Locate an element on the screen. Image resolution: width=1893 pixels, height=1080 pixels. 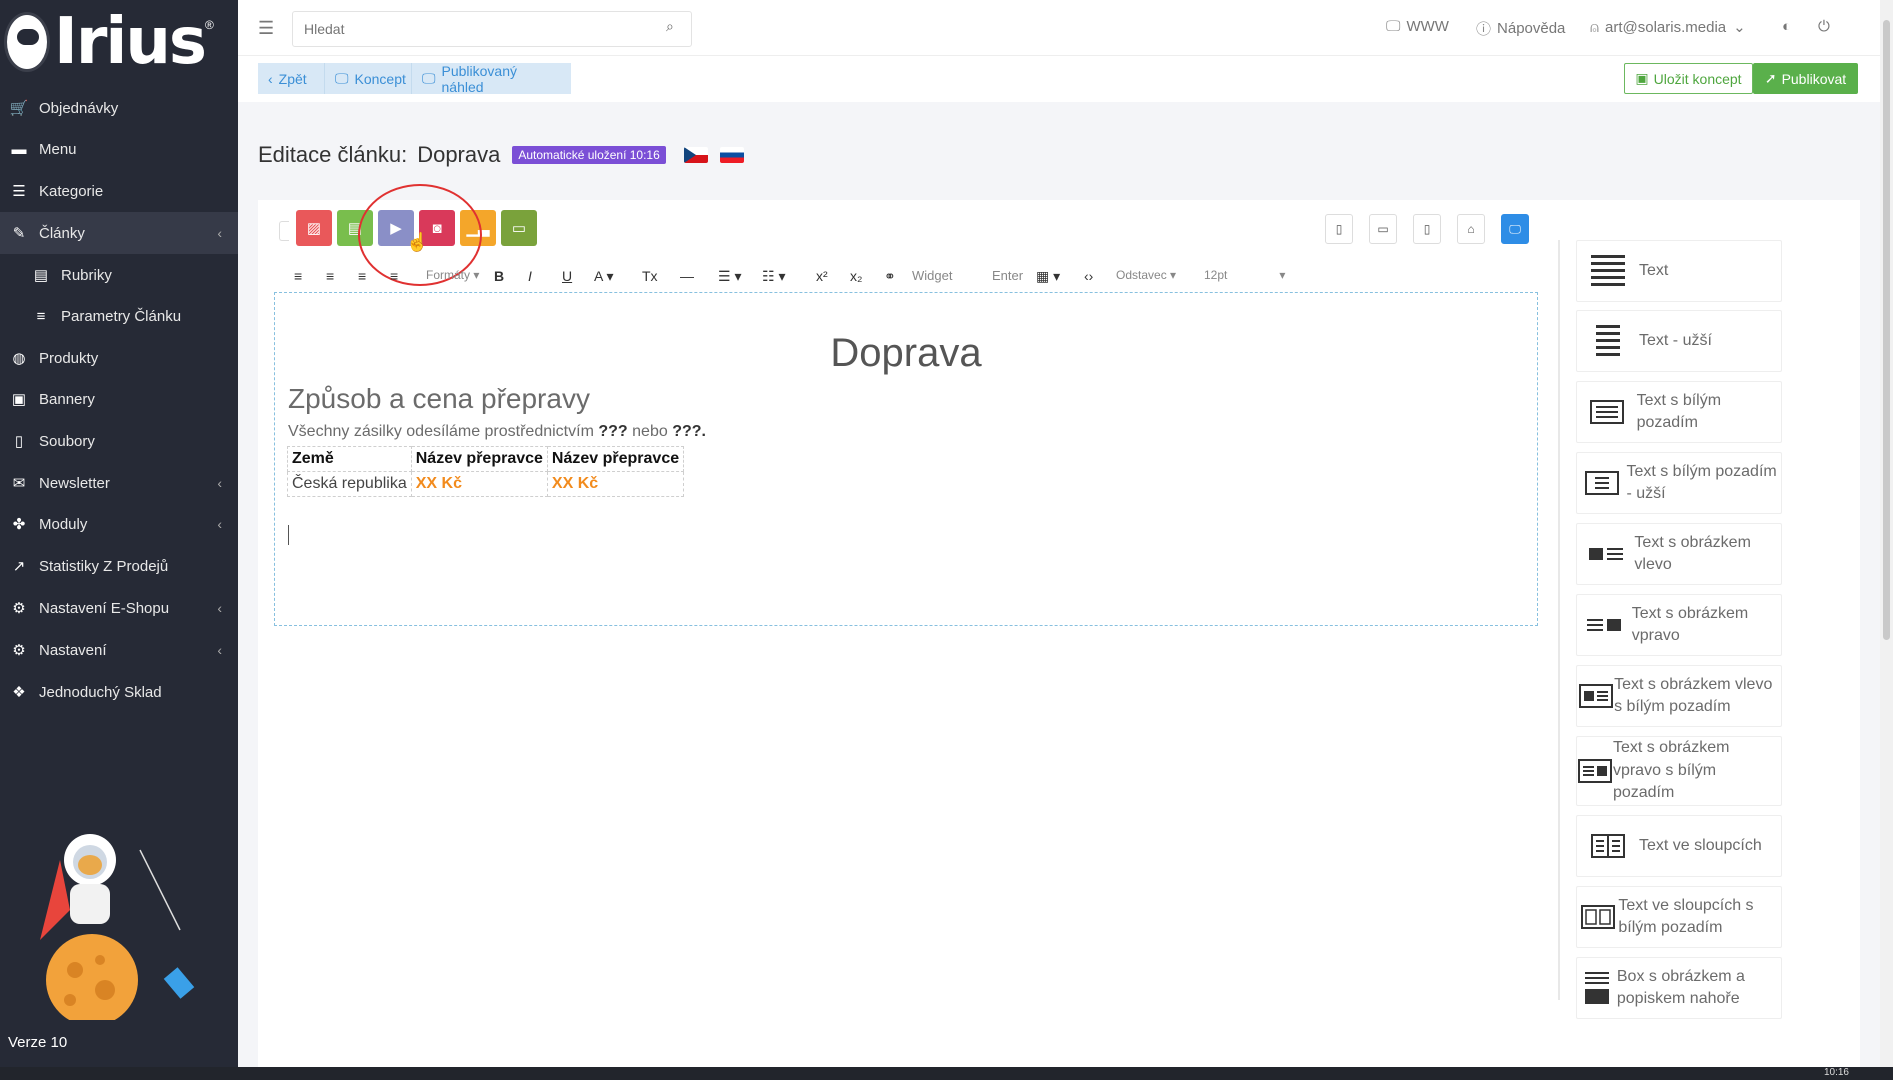
rocket-icon: ➚ is located at coordinates (1770, 78).